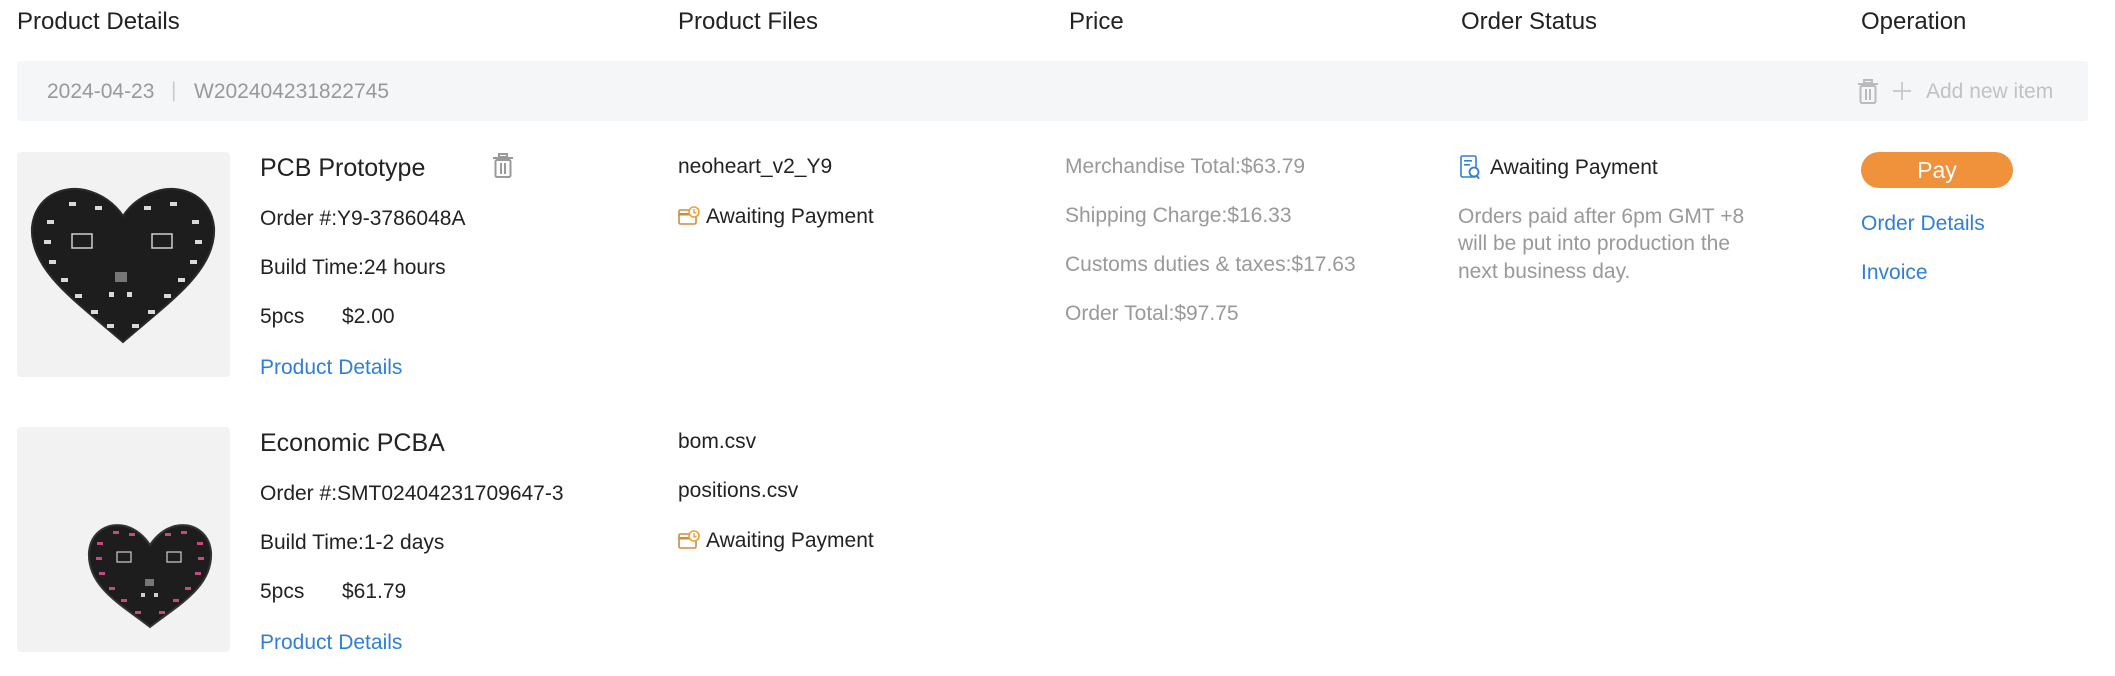 The height and width of the screenshot is (676, 2115). Describe the element at coordinates (1937, 170) in the screenshot. I see `pay-button: Pay` at that location.